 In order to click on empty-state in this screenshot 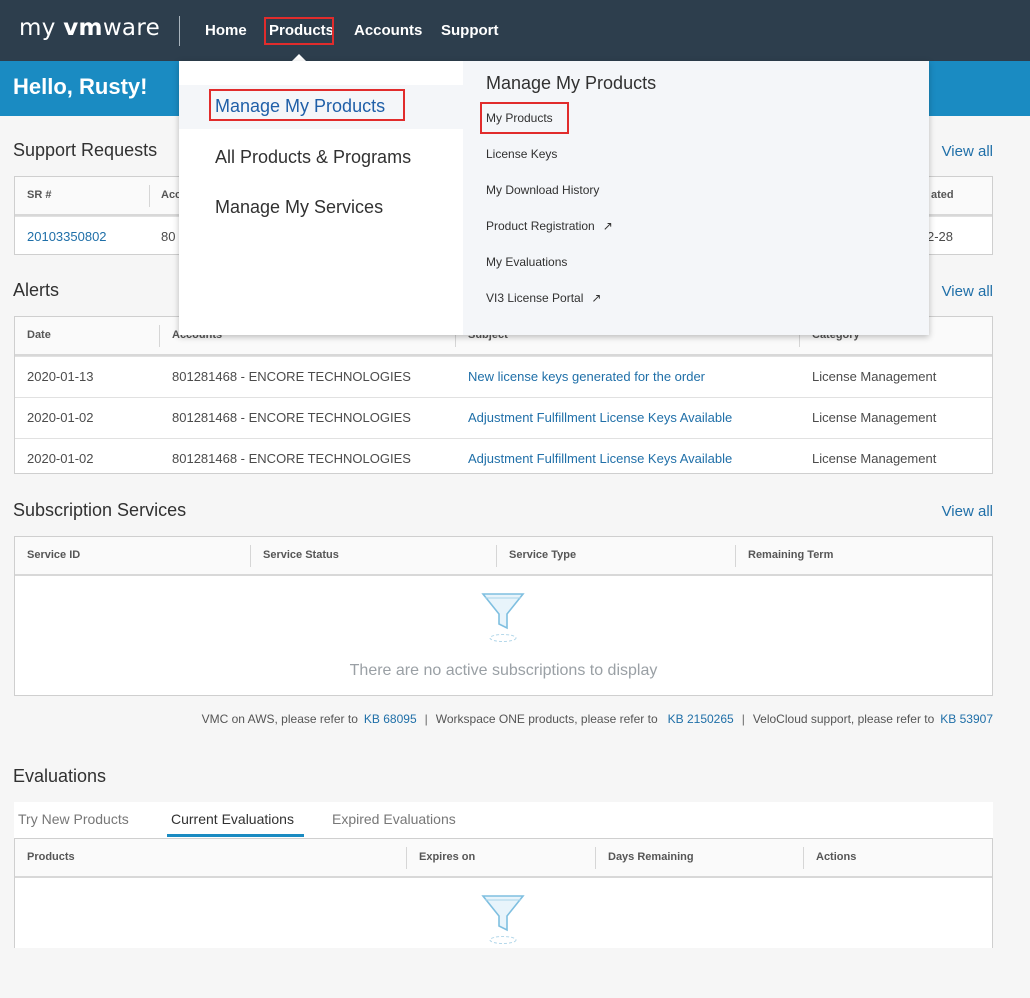, I will do `click(503, 938)`.